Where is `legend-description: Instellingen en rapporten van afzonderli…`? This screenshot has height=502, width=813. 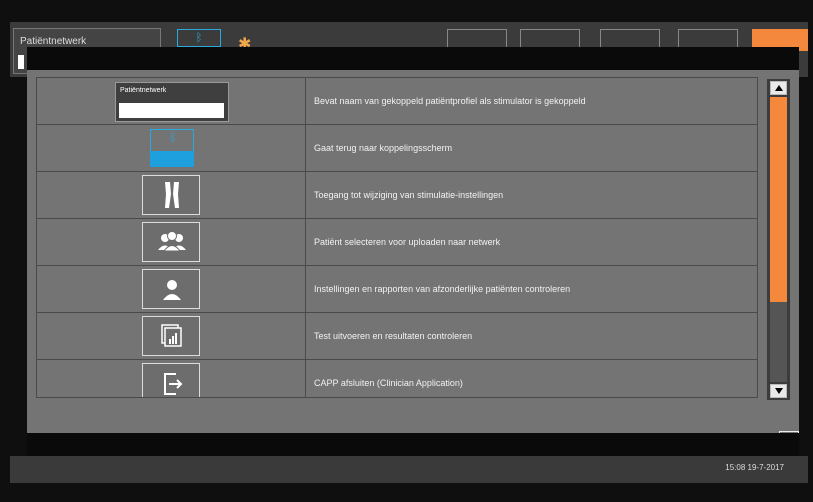 legend-description: Instellingen en rapporten van afzonderli… is located at coordinates (442, 289).